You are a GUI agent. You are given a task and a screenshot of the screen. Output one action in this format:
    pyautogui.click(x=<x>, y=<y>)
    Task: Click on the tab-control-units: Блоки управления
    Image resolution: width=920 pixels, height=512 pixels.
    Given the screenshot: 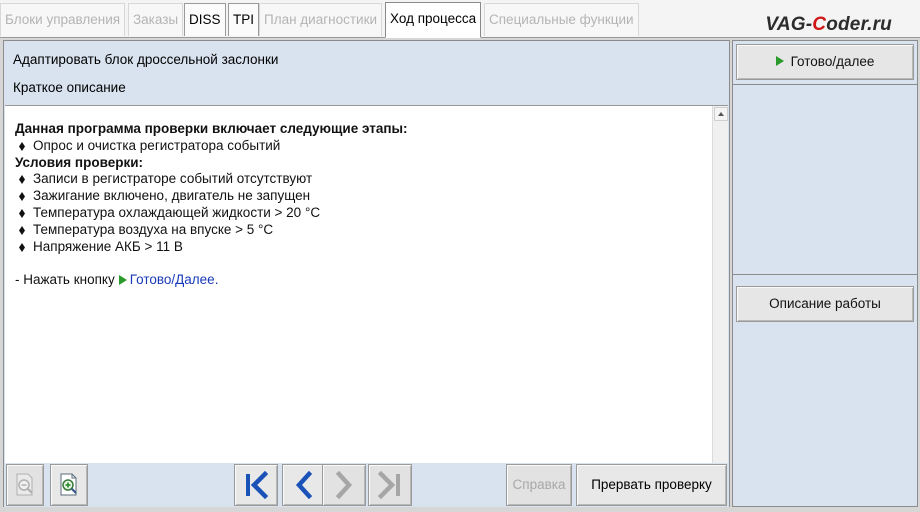 What is the action you would take?
    pyautogui.click(x=63, y=19)
    